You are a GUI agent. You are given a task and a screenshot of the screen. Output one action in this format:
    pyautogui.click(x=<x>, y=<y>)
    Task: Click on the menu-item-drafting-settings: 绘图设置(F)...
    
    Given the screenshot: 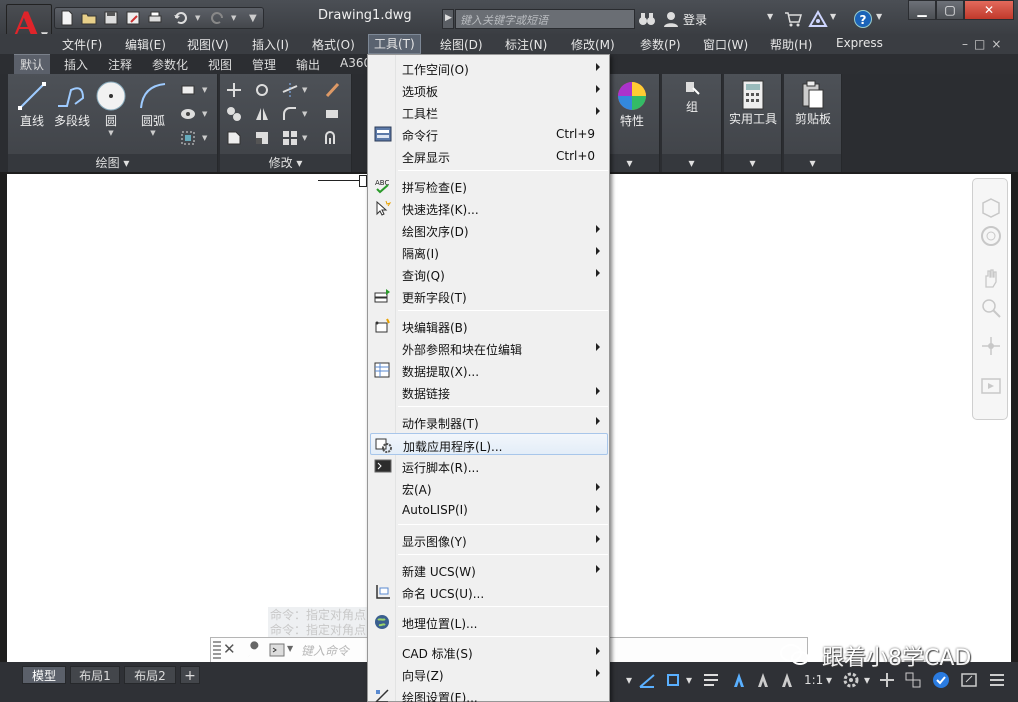 What is the action you would take?
    pyautogui.click(x=489, y=693)
    